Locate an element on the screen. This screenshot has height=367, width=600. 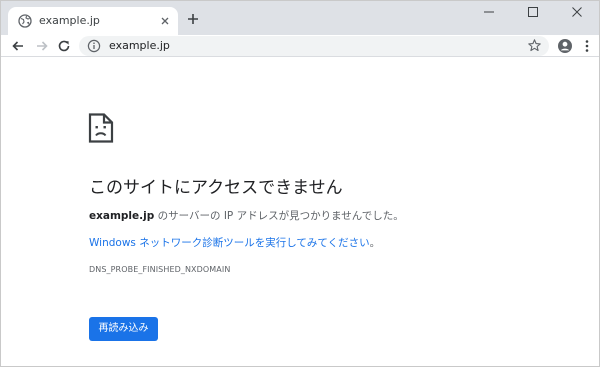
browser-toolbar: example.jp is located at coordinates (300, 46).